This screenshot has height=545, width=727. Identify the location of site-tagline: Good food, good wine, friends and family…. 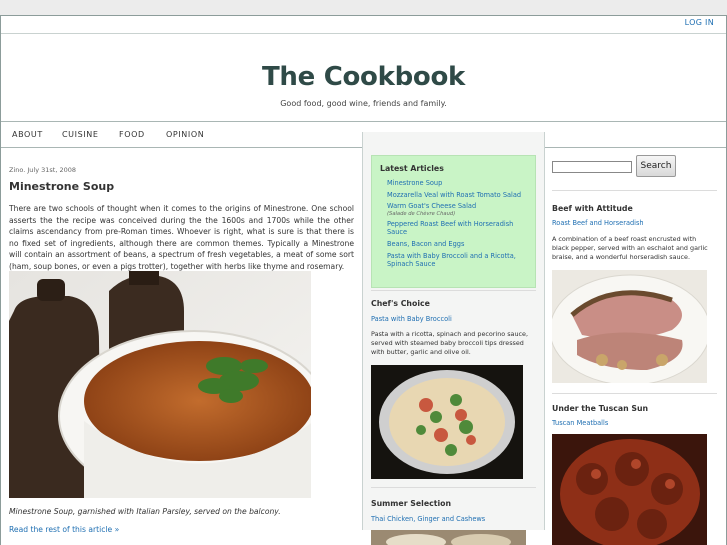
(363, 103).